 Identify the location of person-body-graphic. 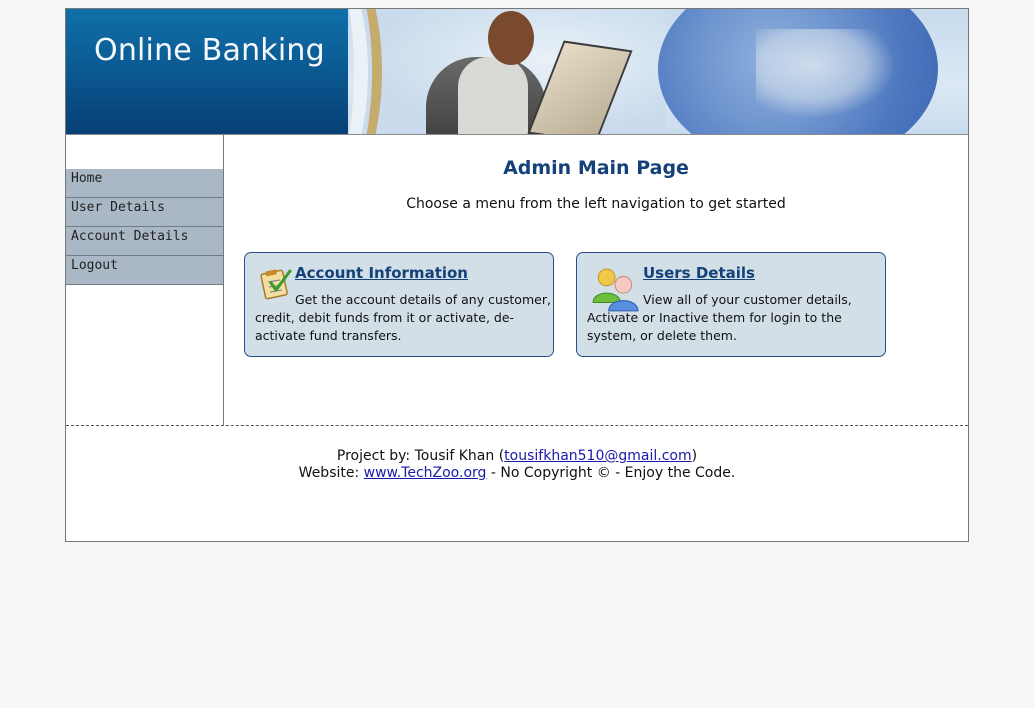
(493, 95).